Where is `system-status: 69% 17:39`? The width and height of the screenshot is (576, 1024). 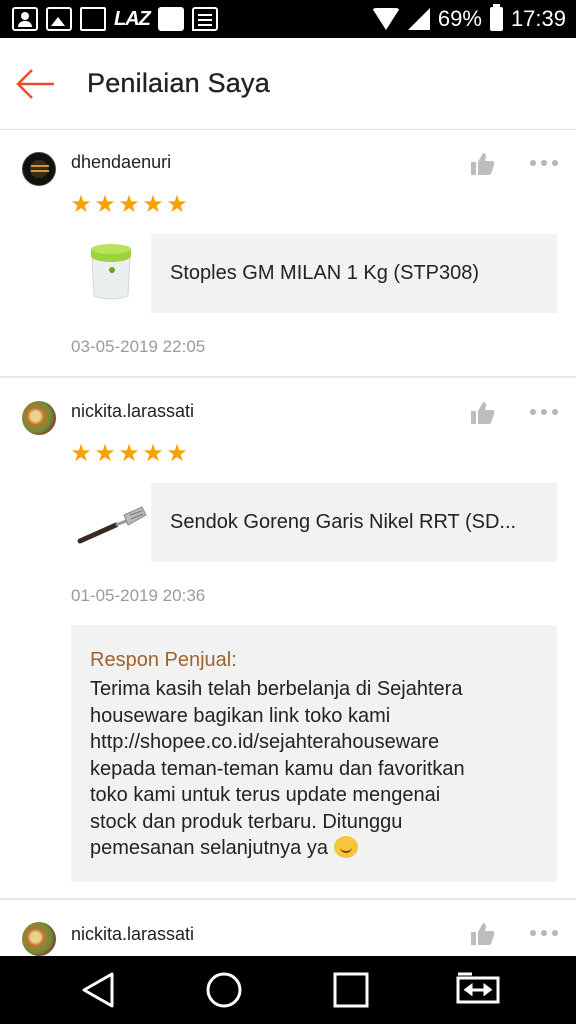 system-status: 69% 17:39 is located at coordinates (468, 19).